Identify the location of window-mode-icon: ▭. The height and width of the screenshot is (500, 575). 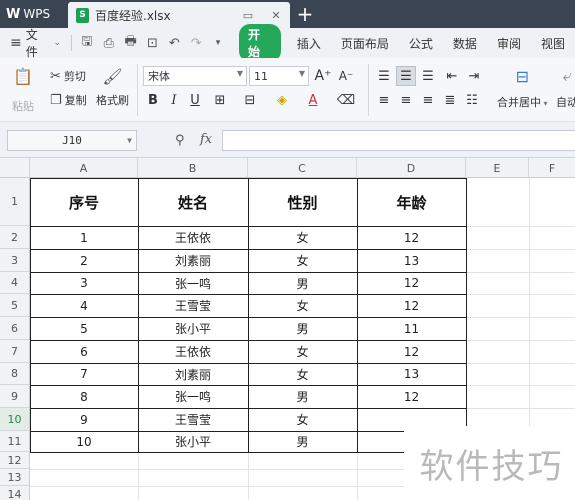
(248, 15).